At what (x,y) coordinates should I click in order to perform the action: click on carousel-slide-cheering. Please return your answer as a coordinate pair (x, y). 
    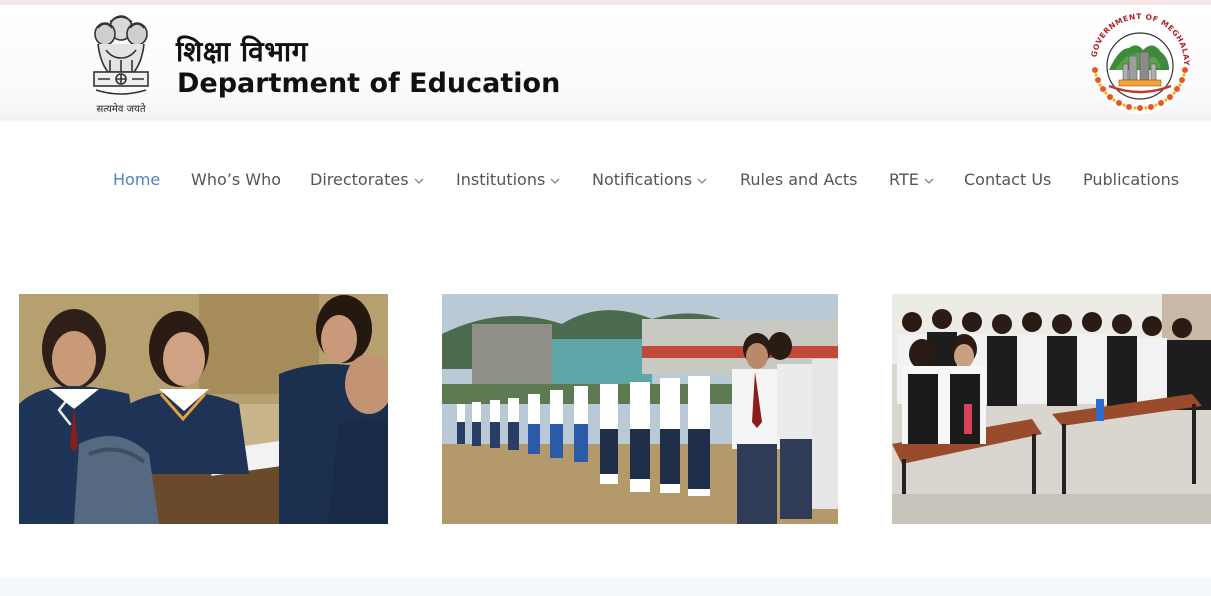
    Looking at the image, I should click on (1051, 409).